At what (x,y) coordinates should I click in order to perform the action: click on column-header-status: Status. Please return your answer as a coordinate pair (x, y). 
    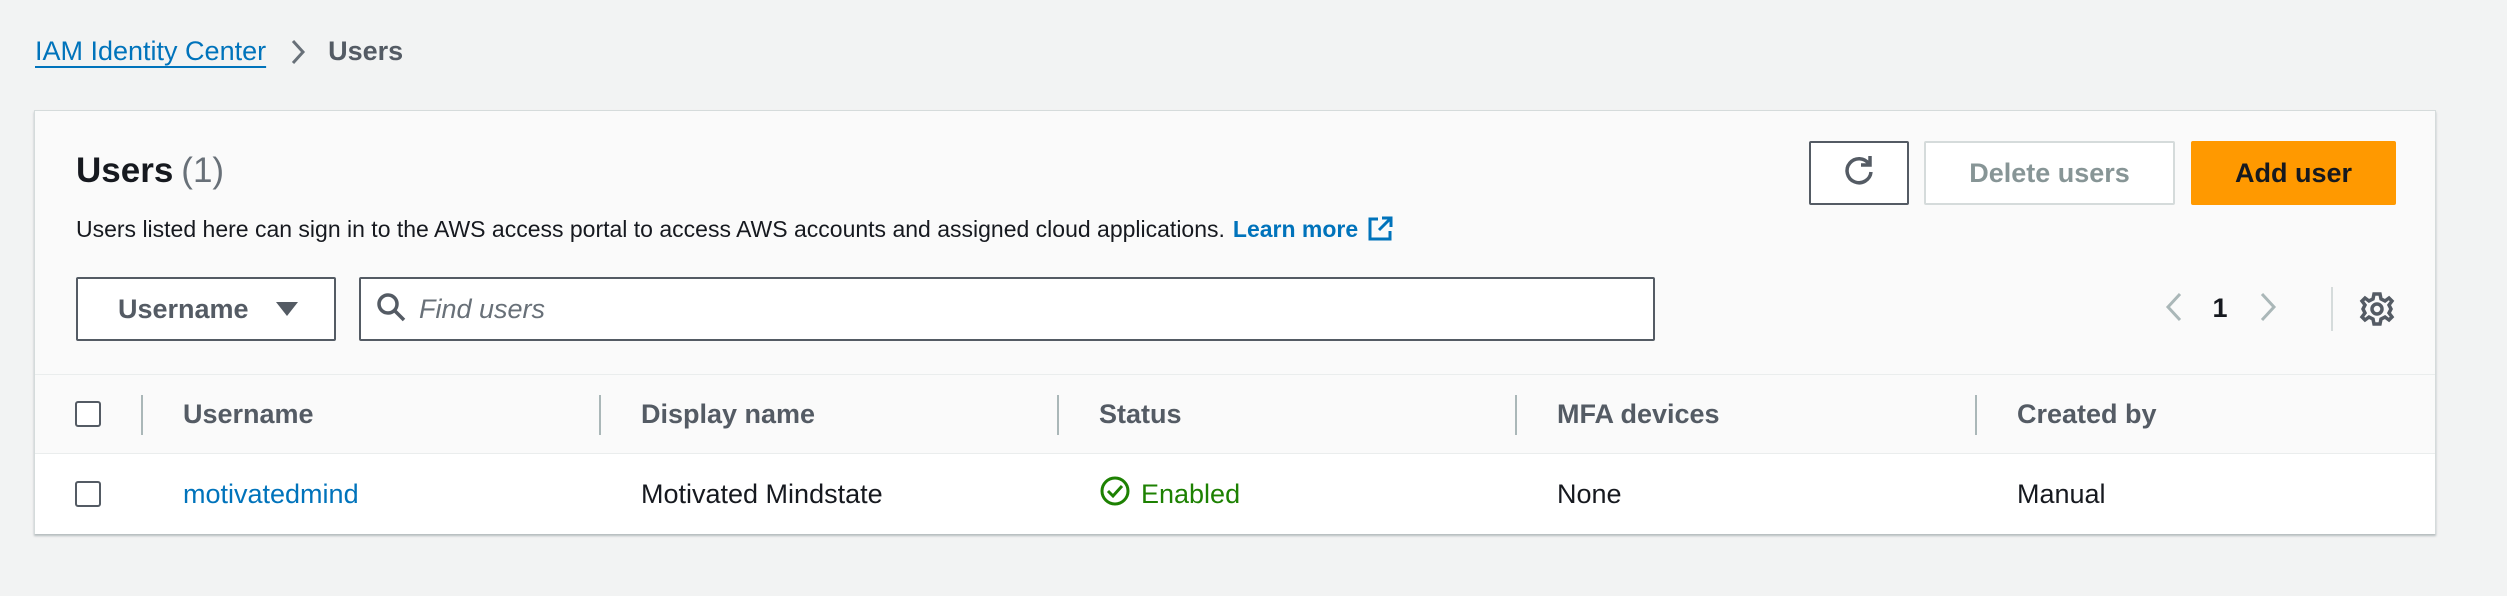
    Looking at the image, I should click on (1140, 414).